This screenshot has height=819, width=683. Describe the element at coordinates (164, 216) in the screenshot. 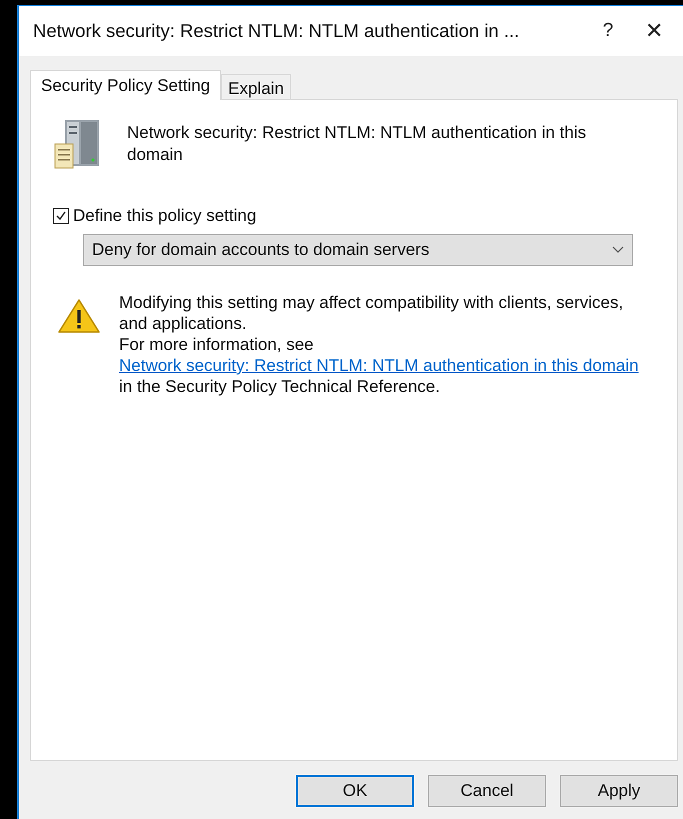

I see `checkbox-label: Define this policy setting` at that location.